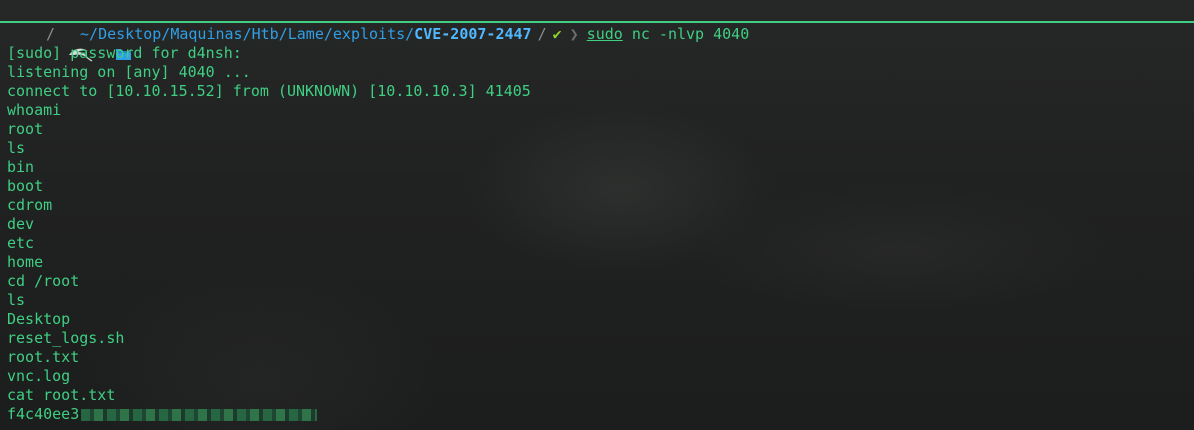 The width and height of the screenshot is (1194, 430). What do you see at coordinates (247, 34) in the screenshot?
I see `prompt-path: ~/Desktop/Maquinas/Htb/Lame/exploits/` at bounding box center [247, 34].